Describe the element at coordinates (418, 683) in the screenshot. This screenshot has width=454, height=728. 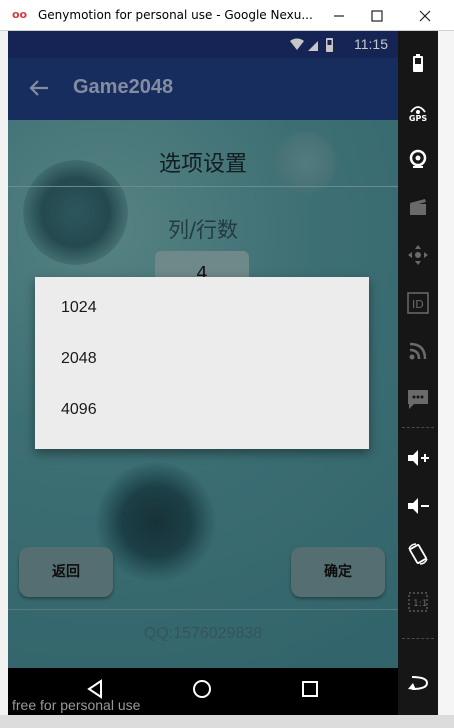
I see `back-icon` at that location.